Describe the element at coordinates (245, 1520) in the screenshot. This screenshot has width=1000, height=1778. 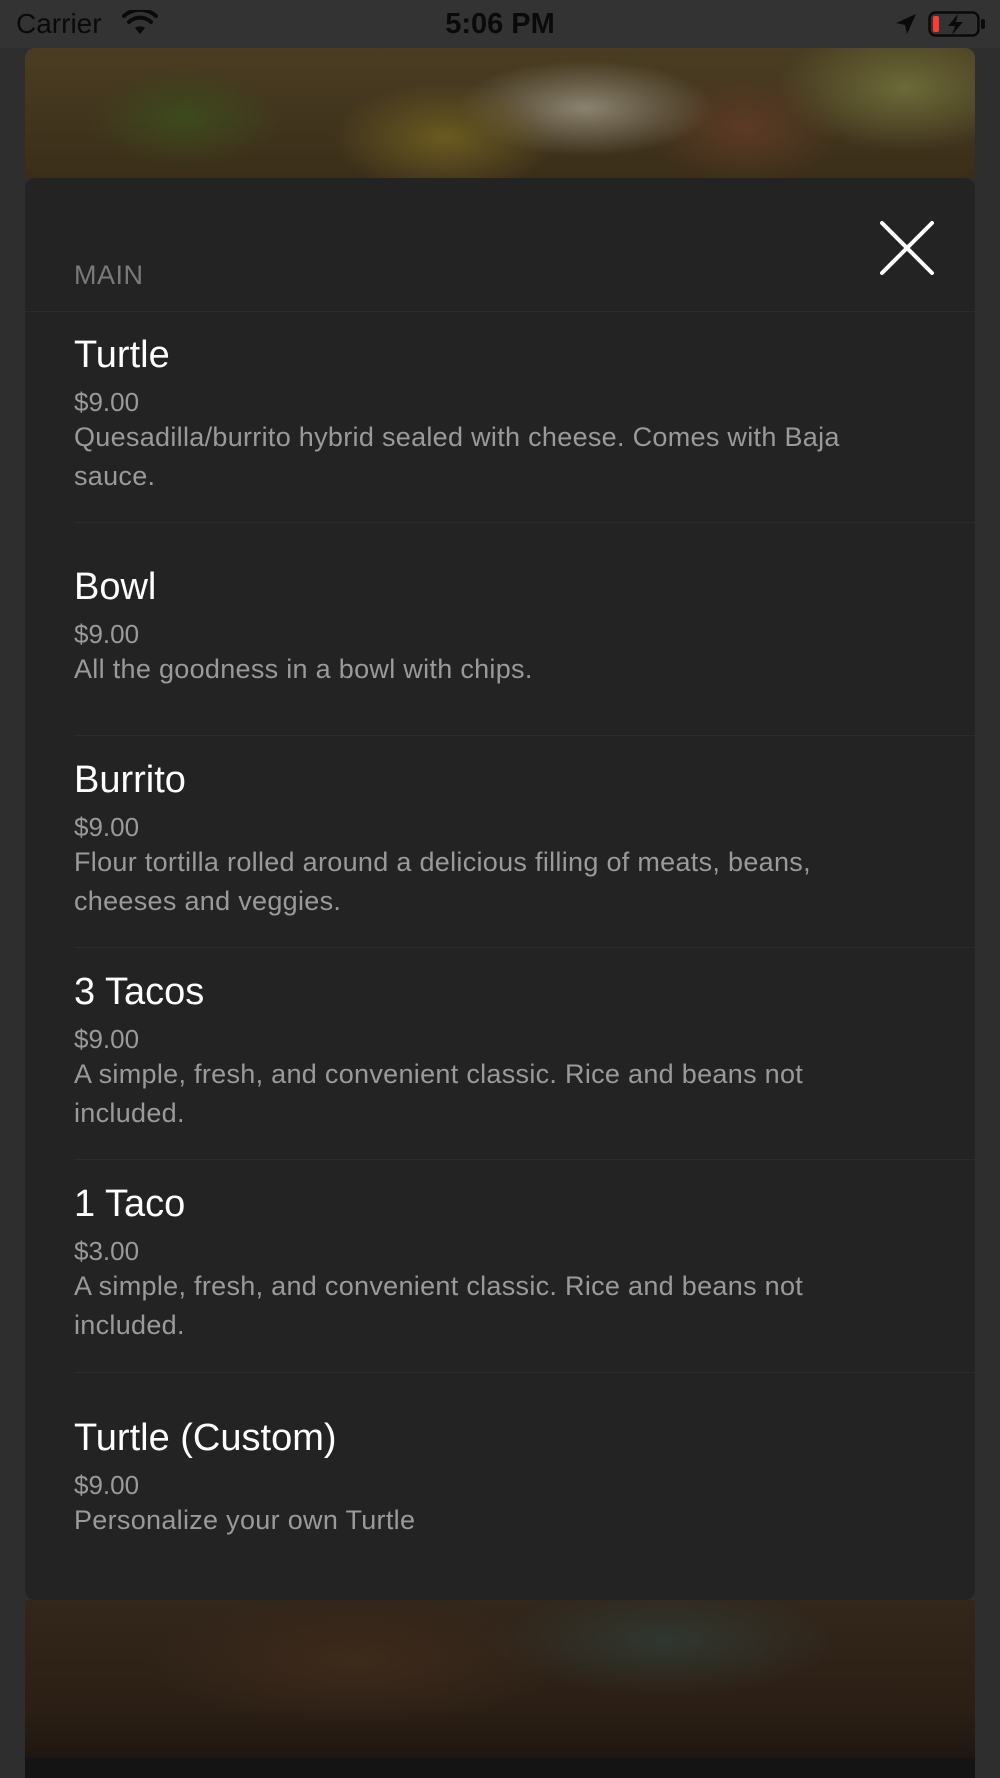
I see `item-description: Personalize your own Turtle` at that location.